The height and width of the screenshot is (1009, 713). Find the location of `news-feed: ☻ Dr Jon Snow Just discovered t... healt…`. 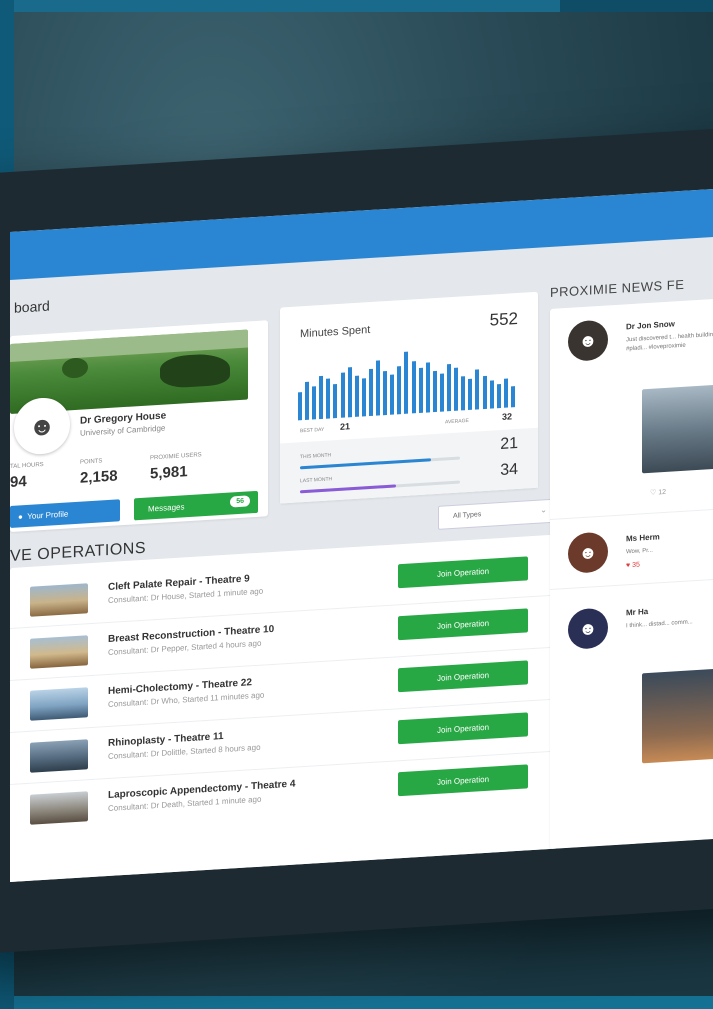

news-feed: ☻ Dr Jon Snow Just discovered t... healt… is located at coordinates (631, 571).